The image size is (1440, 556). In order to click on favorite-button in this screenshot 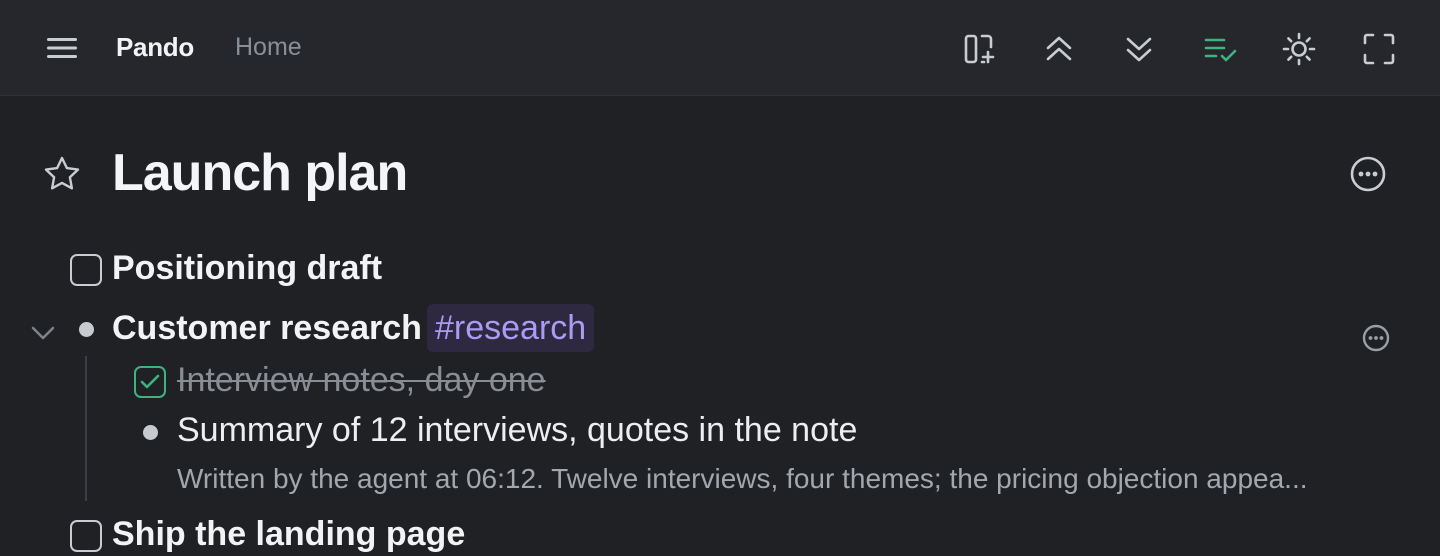, I will do `click(62, 174)`.